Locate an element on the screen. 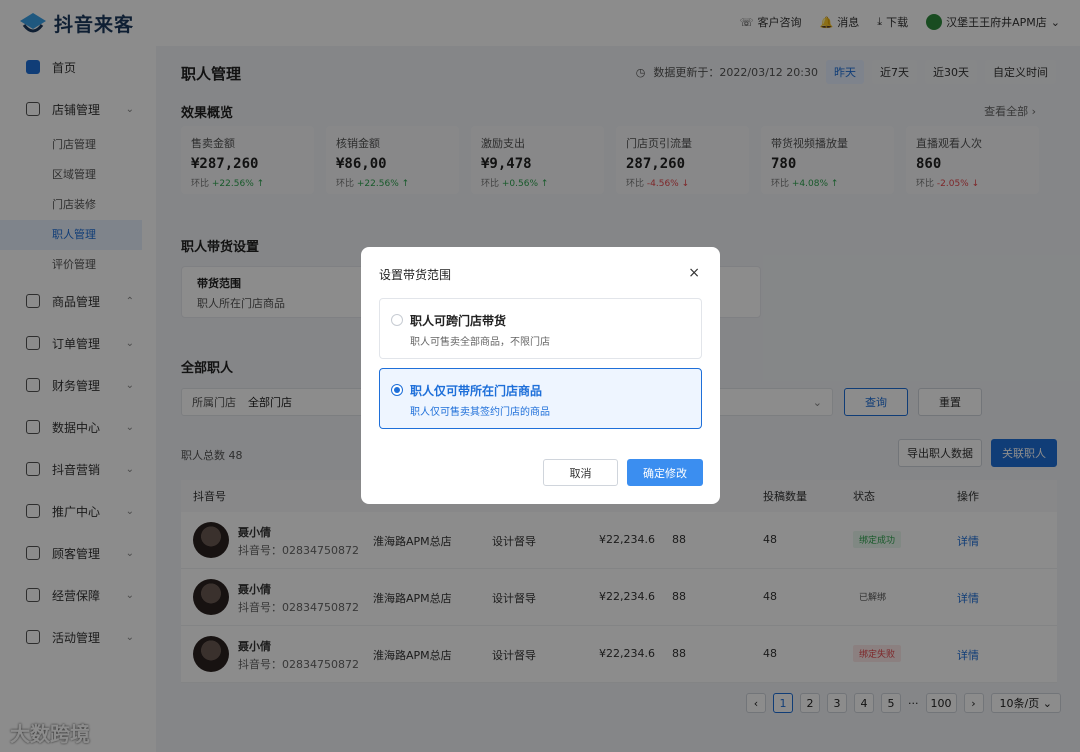 The width and height of the screenshot is (1080, 752). cancel-button: 取消 is located at coordinates (580, 472).